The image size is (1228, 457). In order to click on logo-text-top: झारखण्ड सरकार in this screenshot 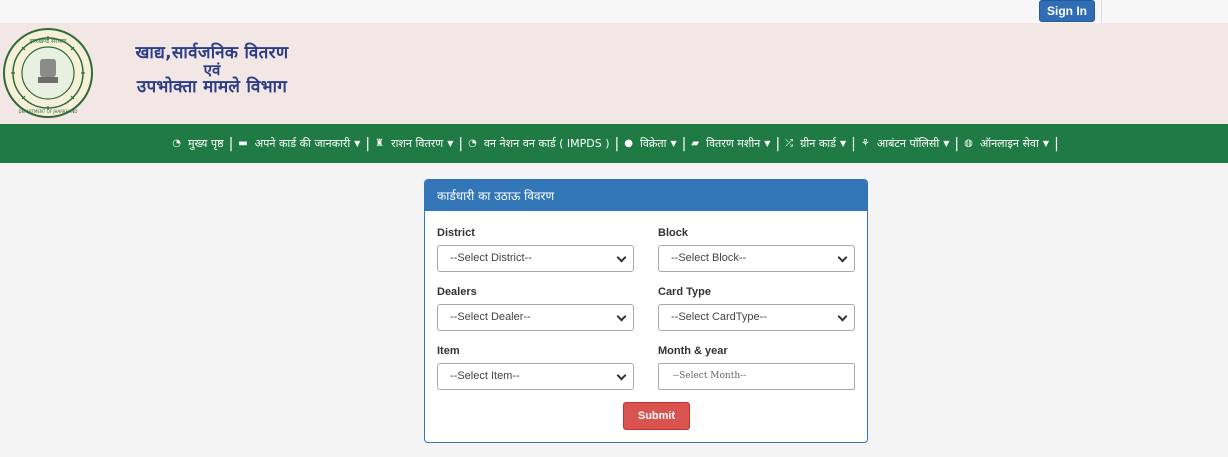, I will do `click(48, 41)`.